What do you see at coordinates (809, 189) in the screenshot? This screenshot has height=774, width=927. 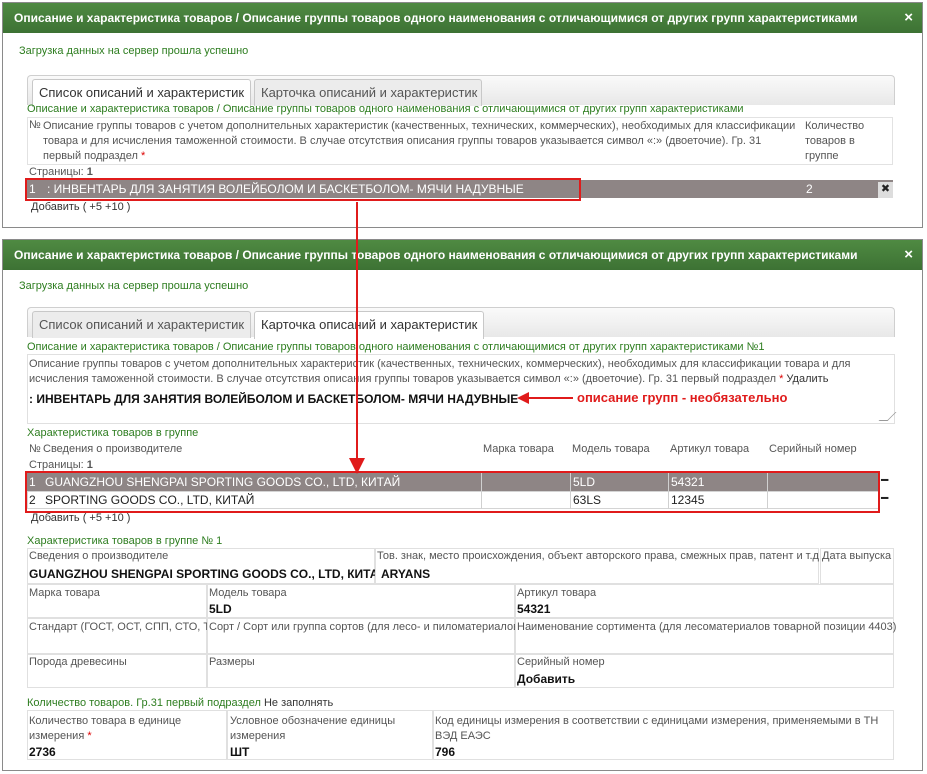 I see `row-count: 2` at bounding box center [809, 189].